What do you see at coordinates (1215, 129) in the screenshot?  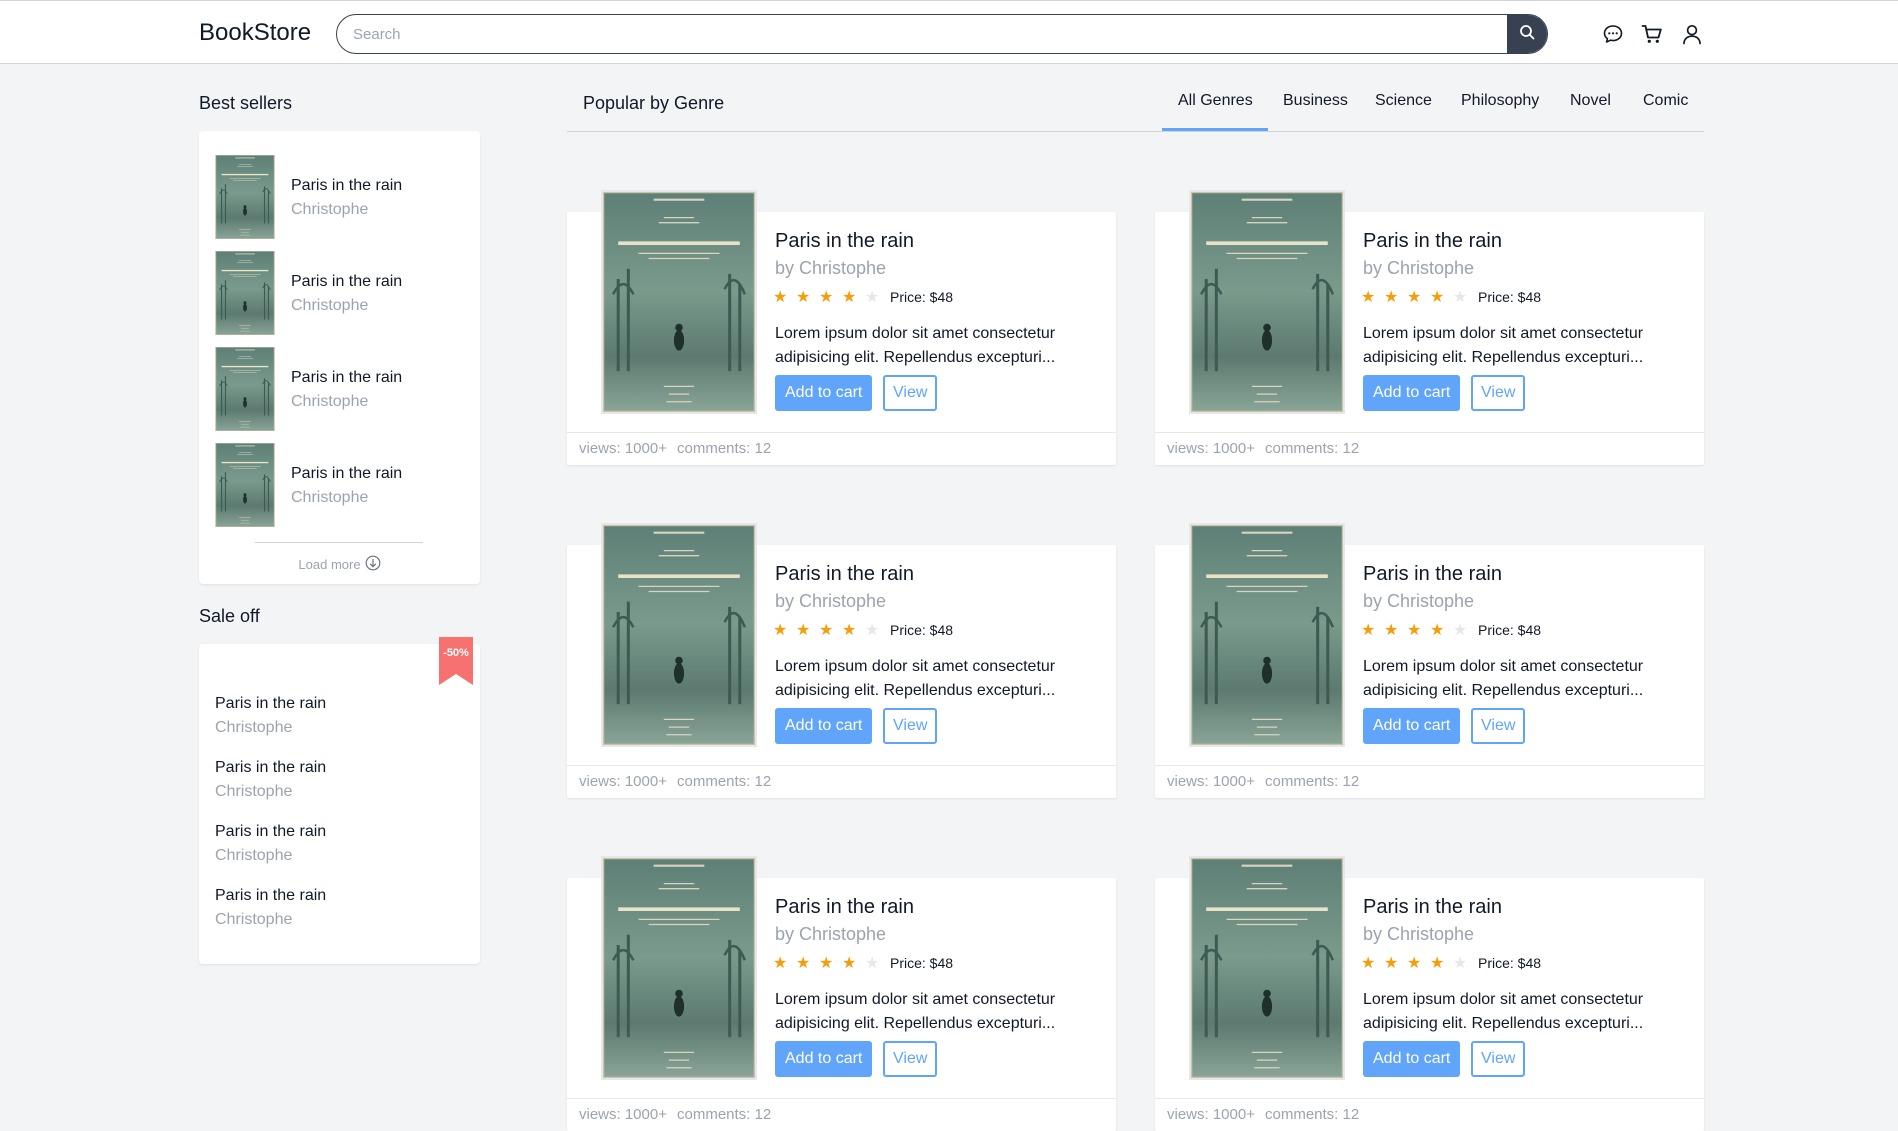 I see `active-tab-indicator` at bounding box center [1215, 129].